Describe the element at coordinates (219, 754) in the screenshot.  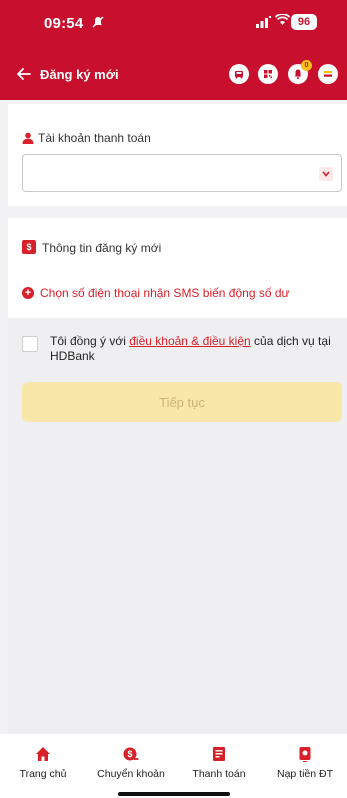
I see `bill-icon` at that location.